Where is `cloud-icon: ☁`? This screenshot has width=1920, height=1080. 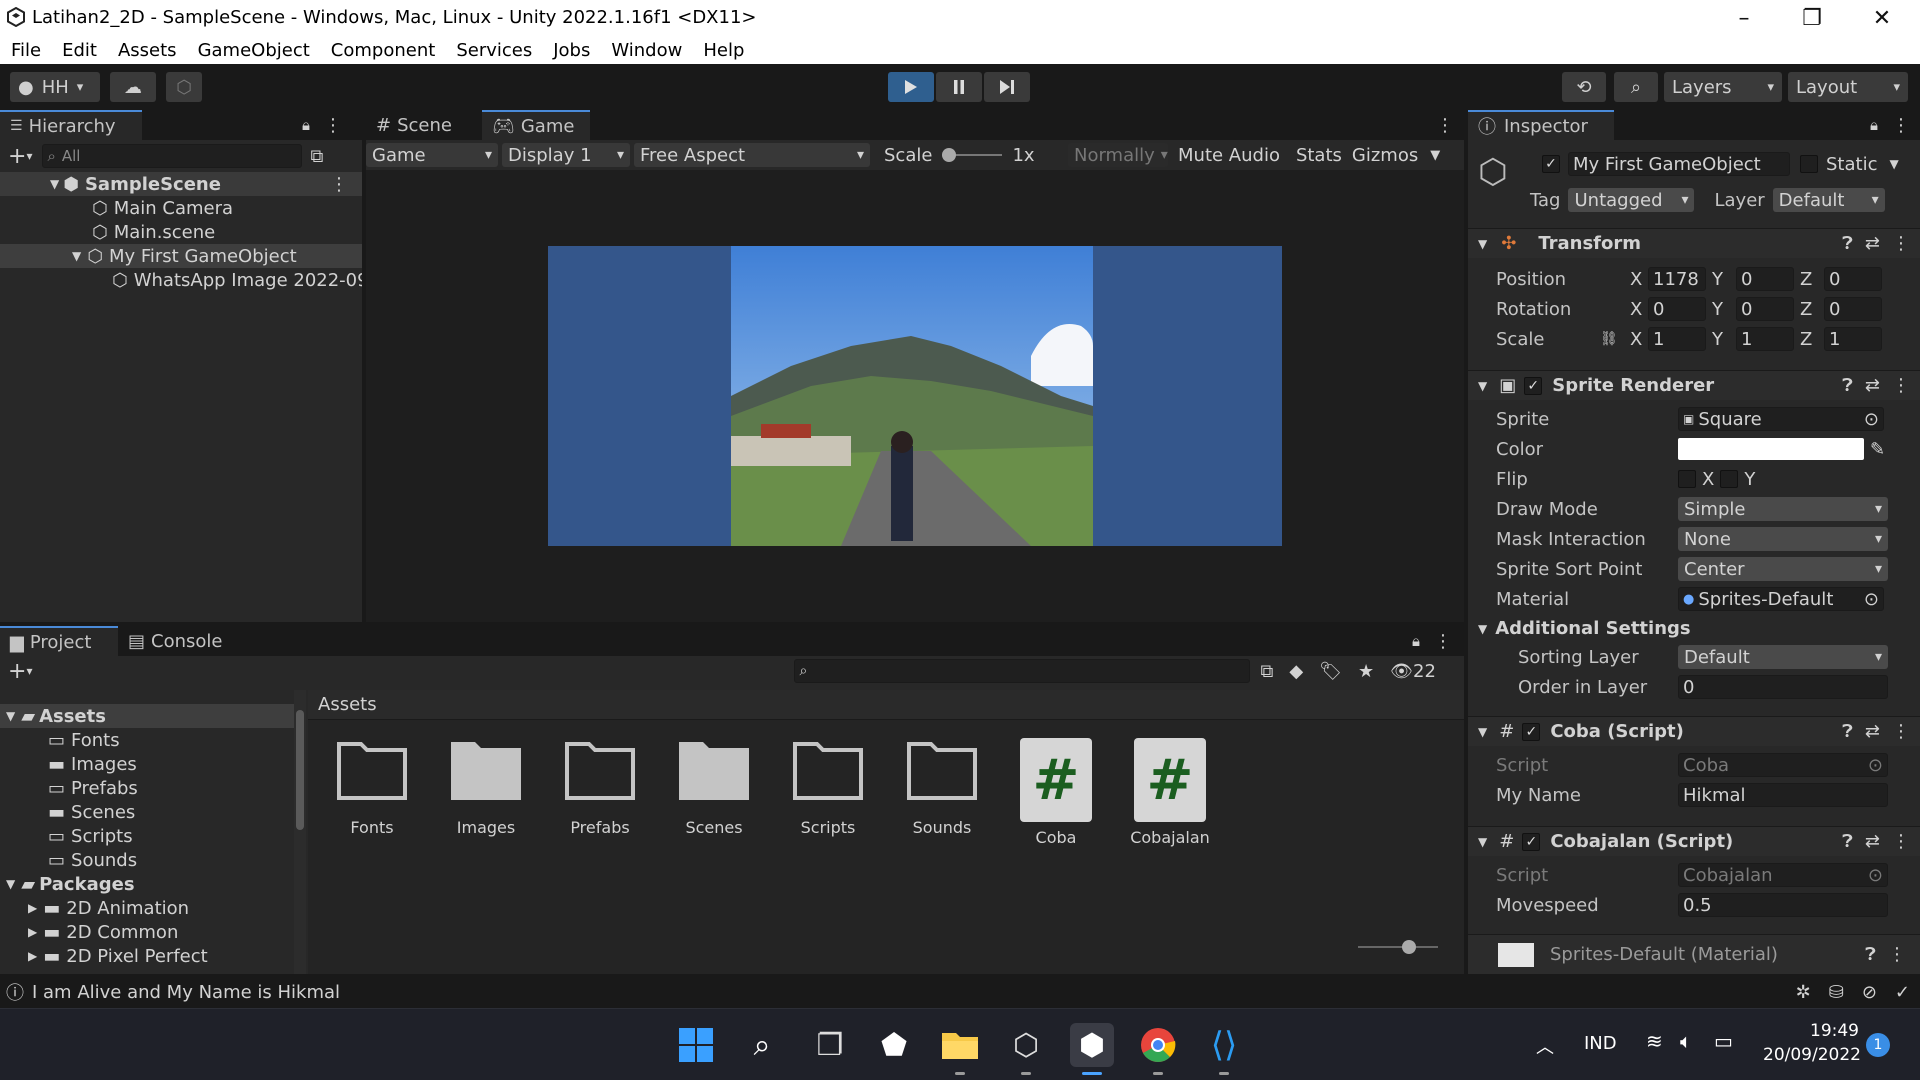
cloud-icon: ☁ is located at coordinates (133, 87).